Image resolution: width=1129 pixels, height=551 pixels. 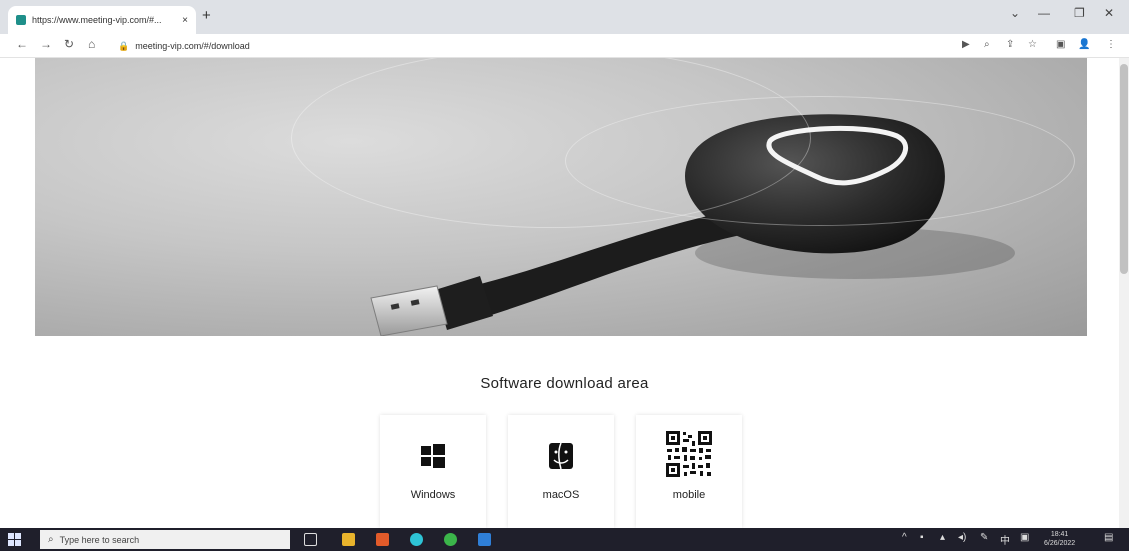 I want to click on download-mobile-label: mobile, so click(x=689, y=495).